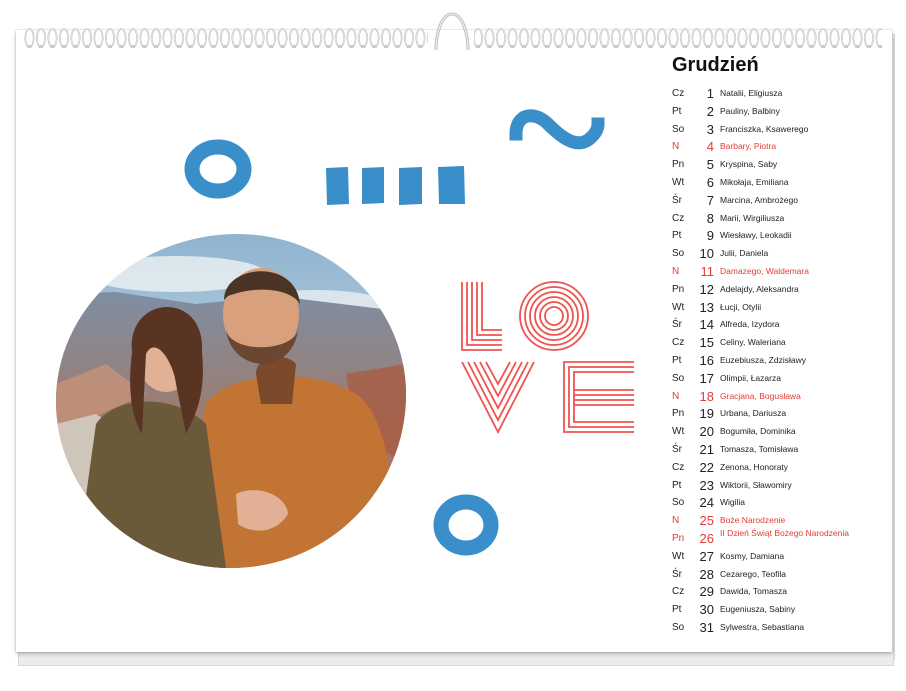 This screenshot has height=691, width=906. Describe the element at coordinates (710, 93) in the screenshot. I see `day-number: 1` at that location.